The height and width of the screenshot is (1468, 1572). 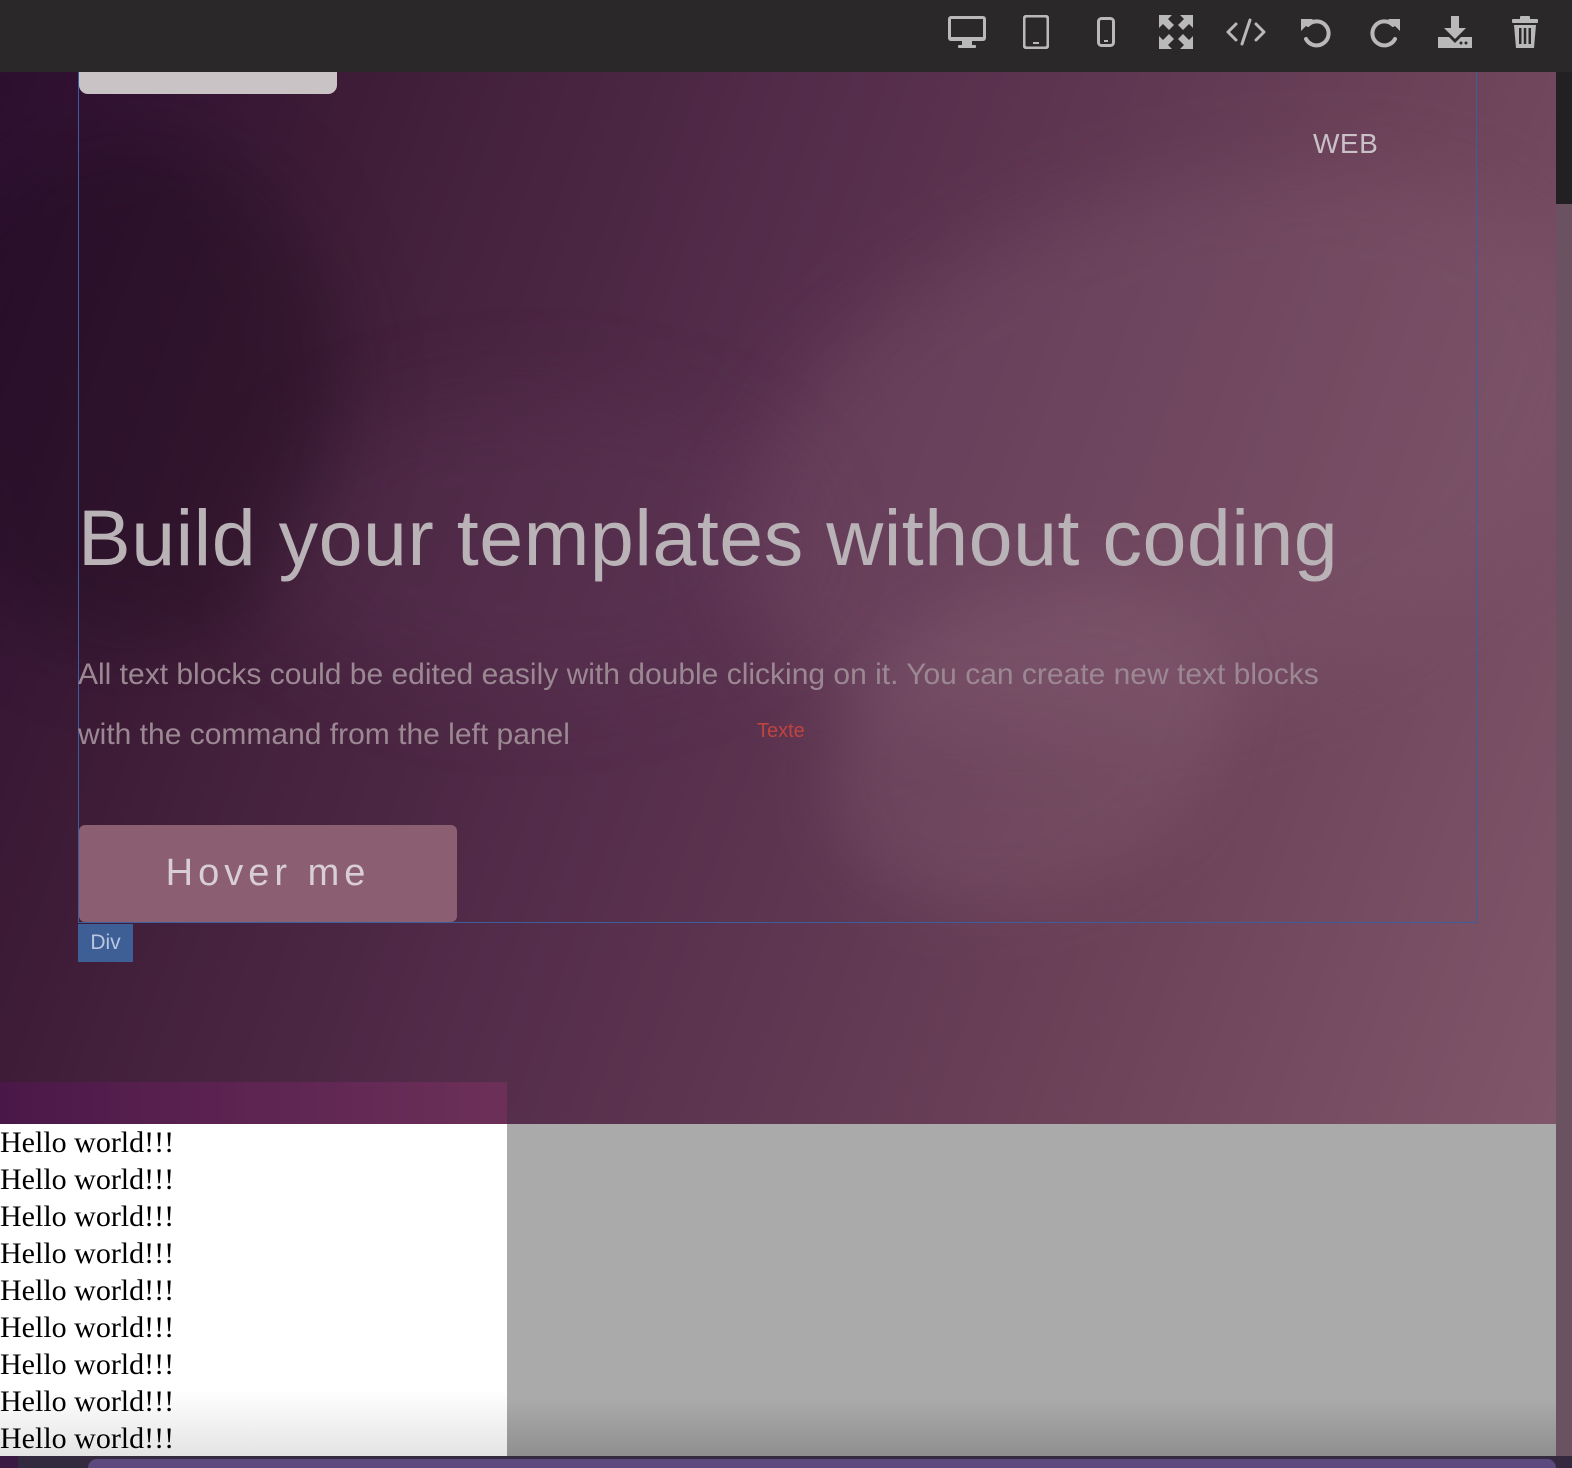 I want to click on canvas-scrollbar, so click(x=1564, y=770).